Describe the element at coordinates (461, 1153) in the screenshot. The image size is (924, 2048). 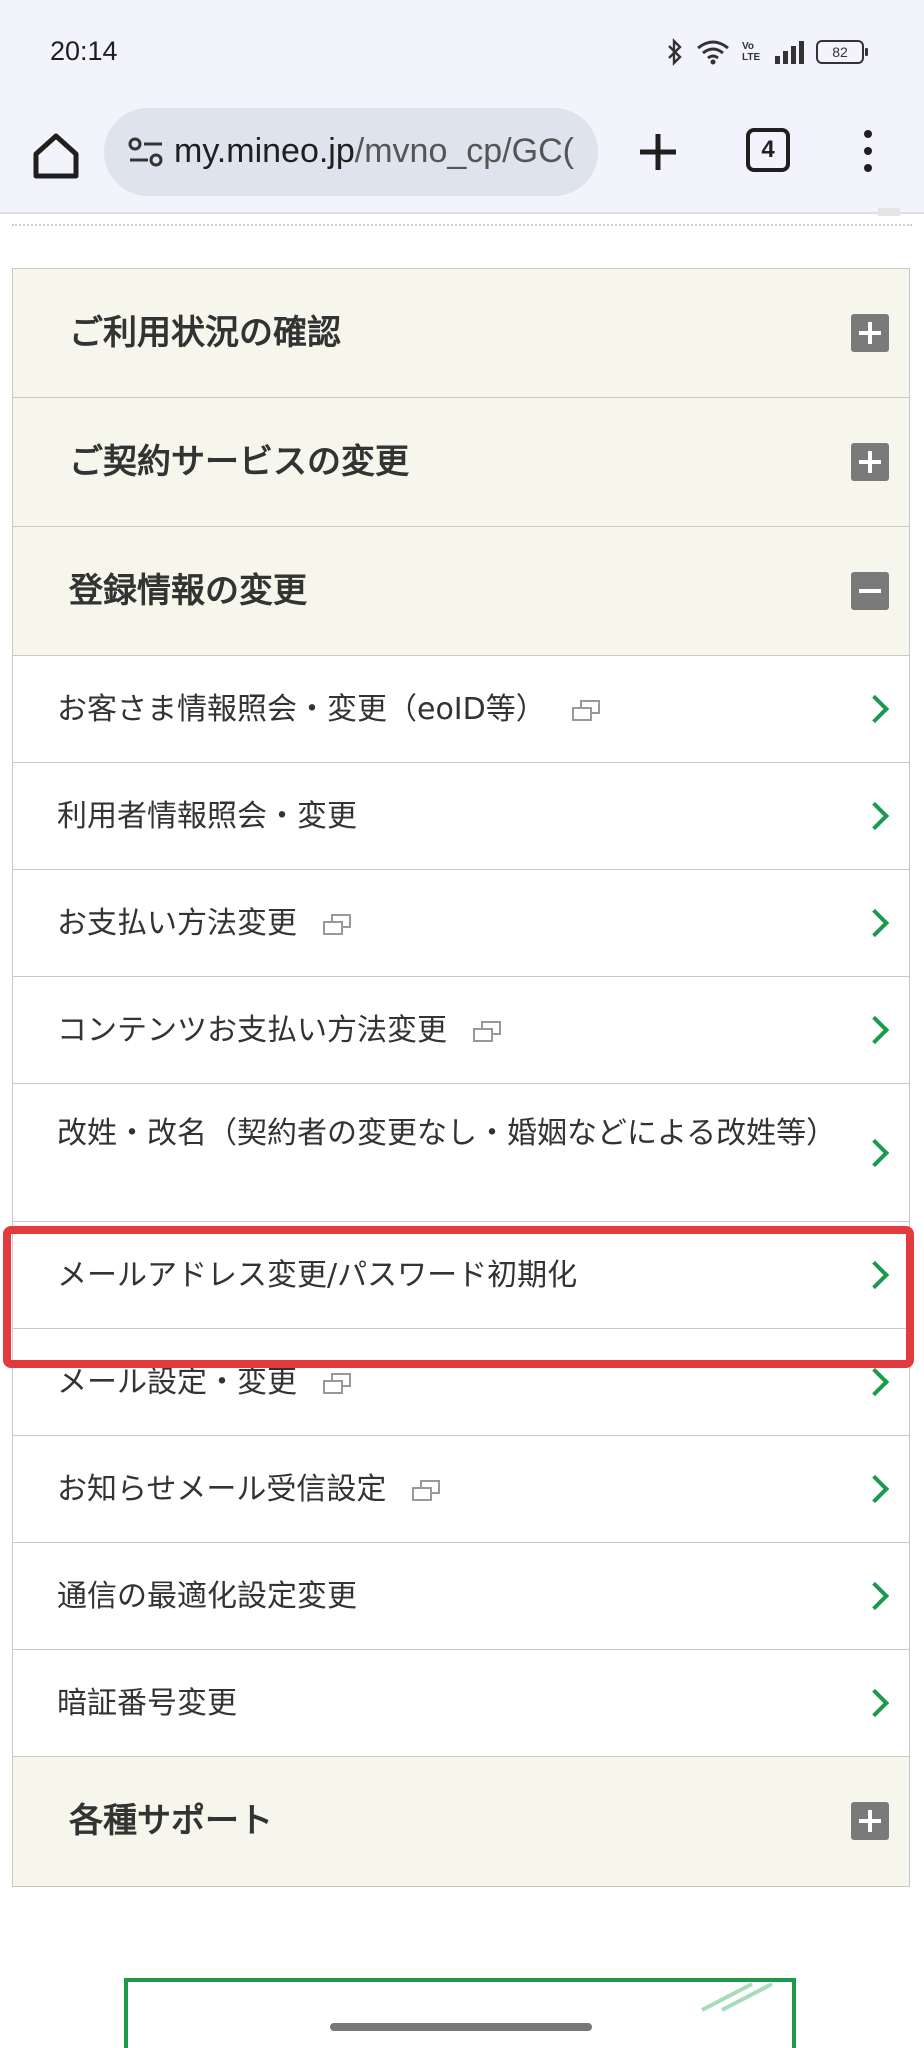
I see `menu-item-name-change: 改姓・改名（契約者の変更なし・婚姻などによる改姓等）` at that location.